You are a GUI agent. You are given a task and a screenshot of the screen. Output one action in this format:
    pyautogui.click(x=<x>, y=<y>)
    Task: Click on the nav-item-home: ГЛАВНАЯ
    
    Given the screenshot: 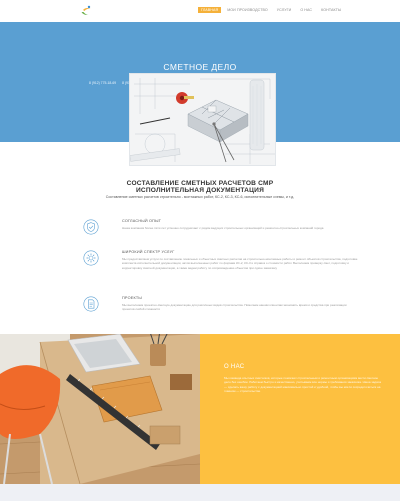 What is the action you would take?
    pyautogui.click(x=210, y=10)
    